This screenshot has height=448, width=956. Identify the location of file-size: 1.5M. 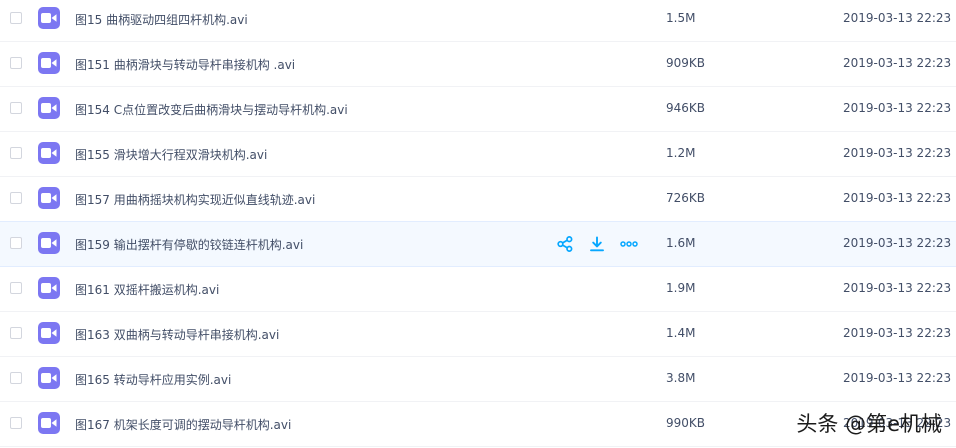
(681, 18).